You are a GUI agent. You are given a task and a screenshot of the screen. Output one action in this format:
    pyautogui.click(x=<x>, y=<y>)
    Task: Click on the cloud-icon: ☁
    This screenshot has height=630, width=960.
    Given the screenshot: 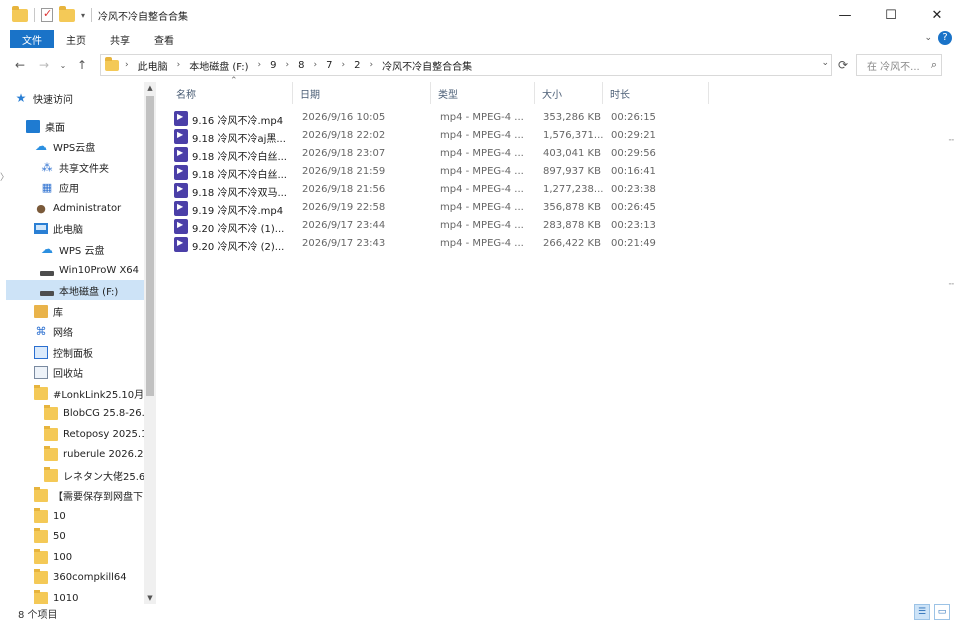 What is the action you would take?
    pyautogui.click(x=41, y=145)
    